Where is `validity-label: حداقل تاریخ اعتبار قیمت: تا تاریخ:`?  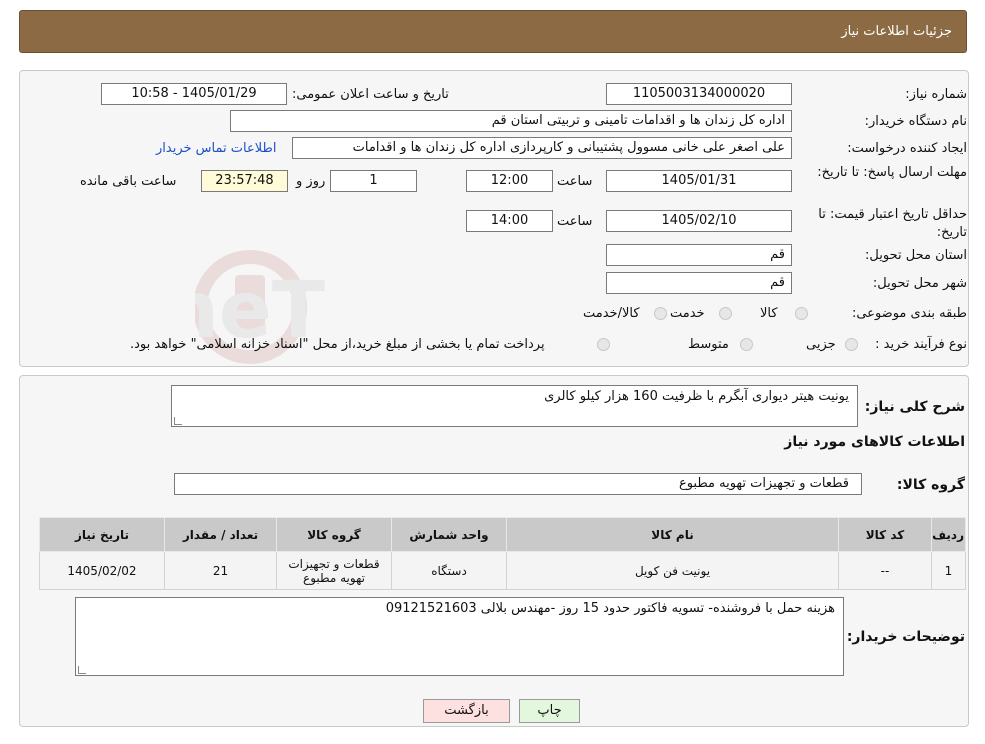 validity-label: حداقل تاریخ اعتبار قیمت: تا تاریخ: is located at coordinates (892, 223).